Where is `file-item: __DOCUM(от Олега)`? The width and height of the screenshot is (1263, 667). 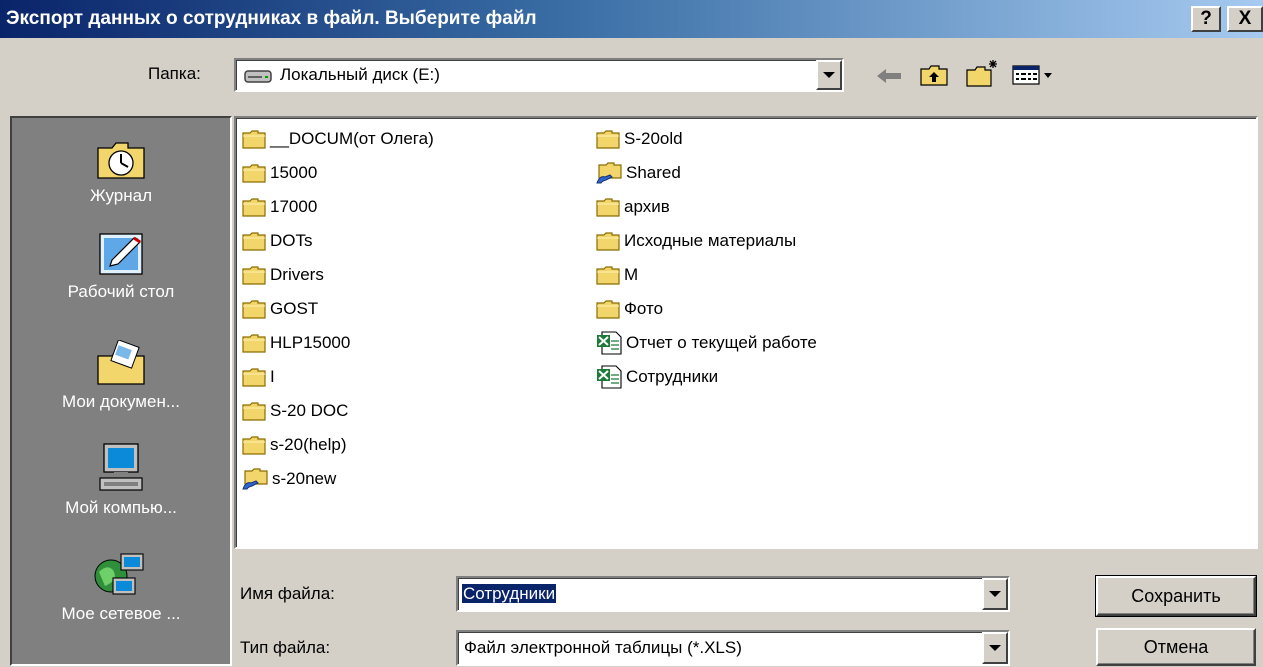
file-item: __DOCUM(от Олега) is located at coordinates (338, 139).